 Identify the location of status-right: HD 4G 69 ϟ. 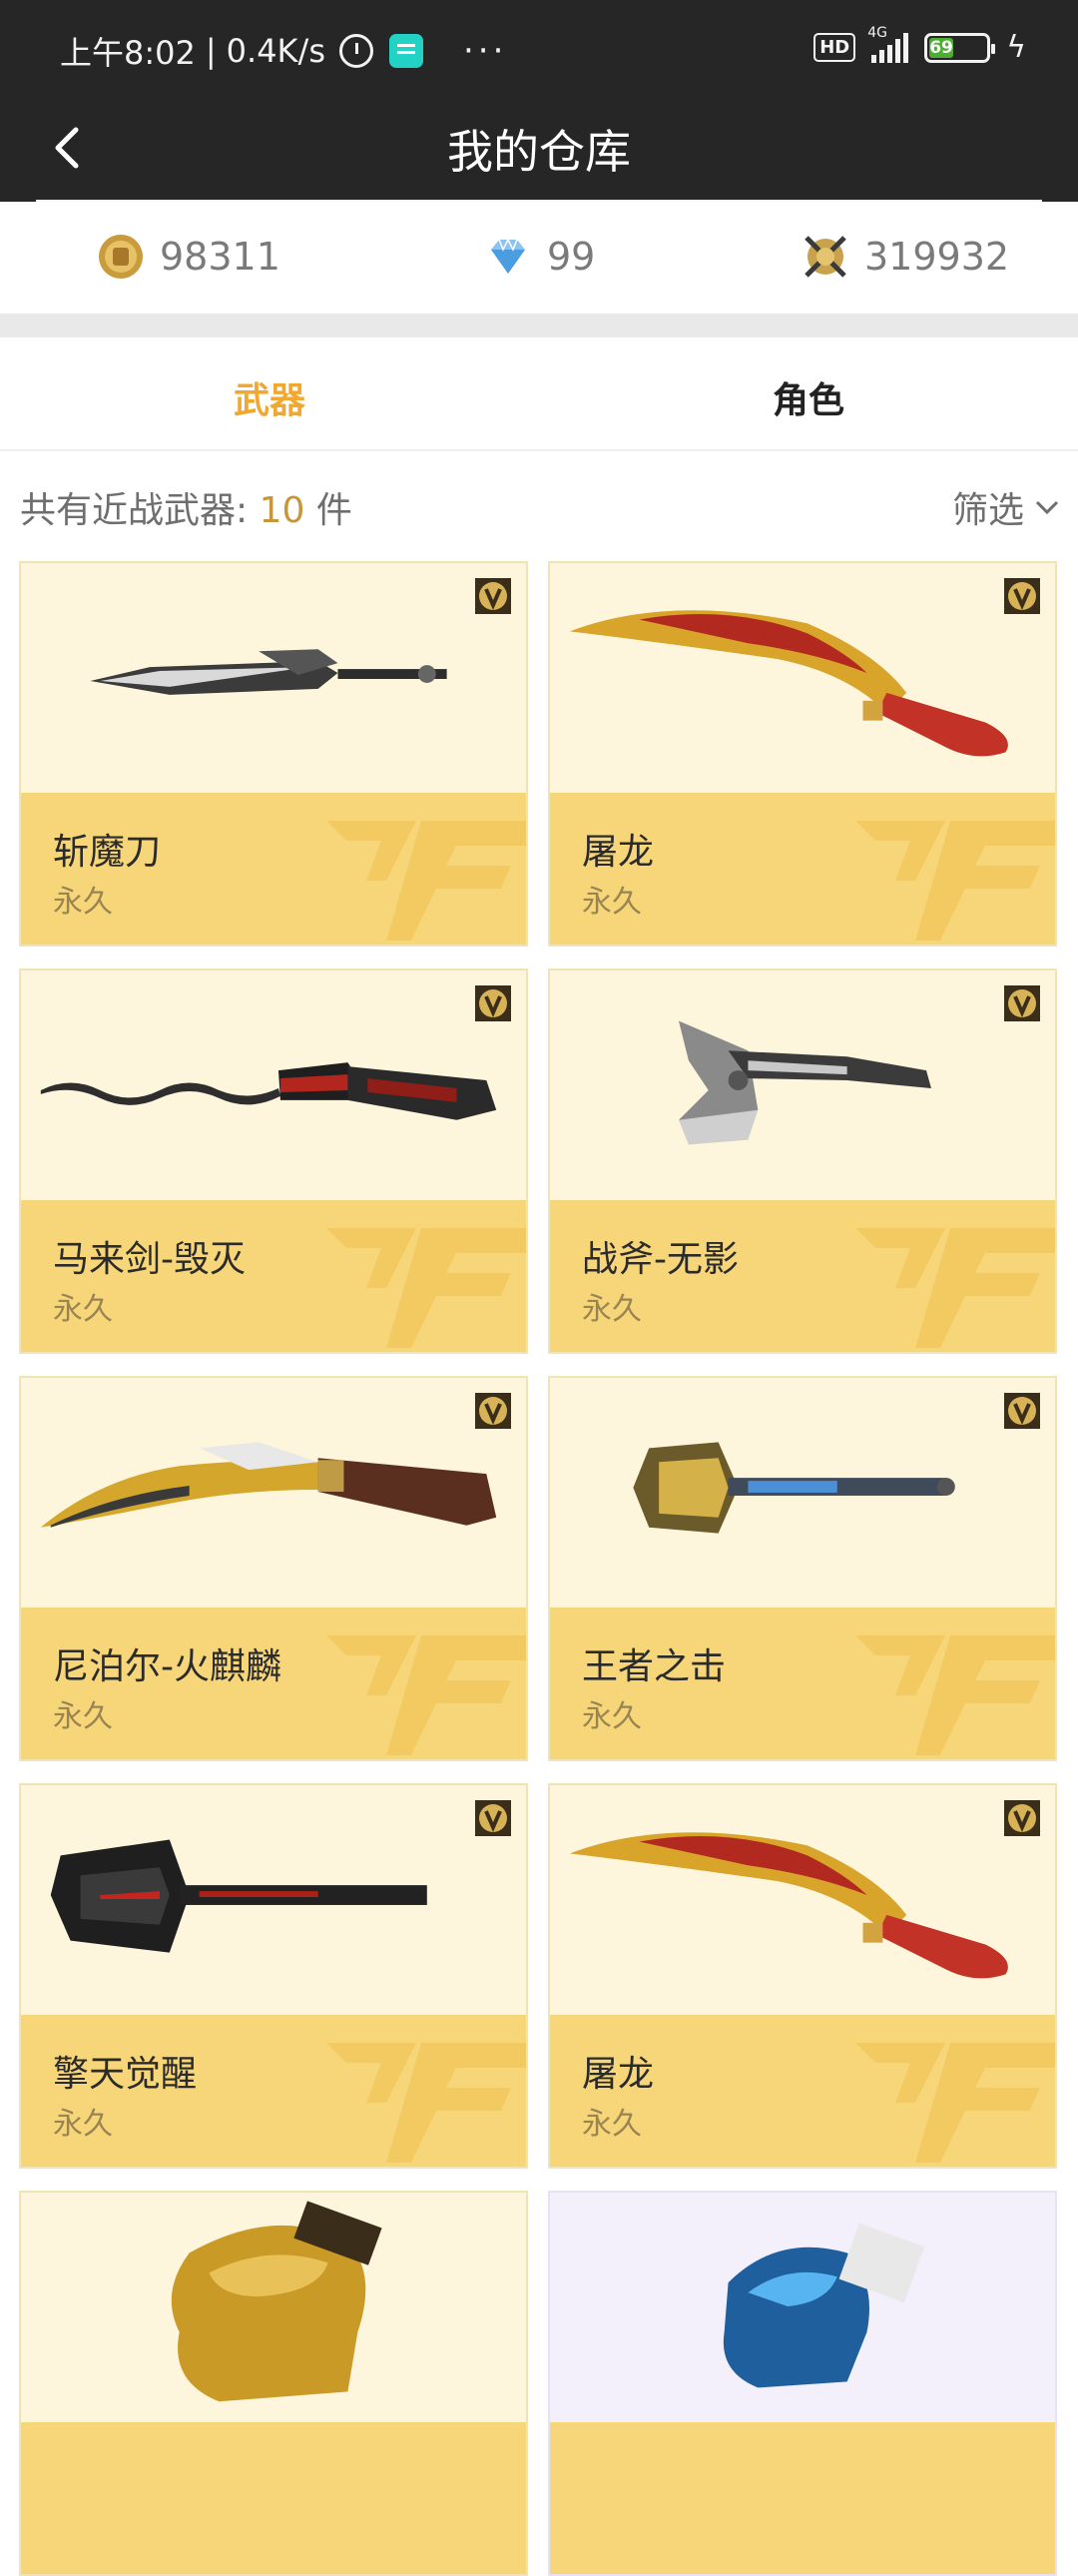
(919, 45).